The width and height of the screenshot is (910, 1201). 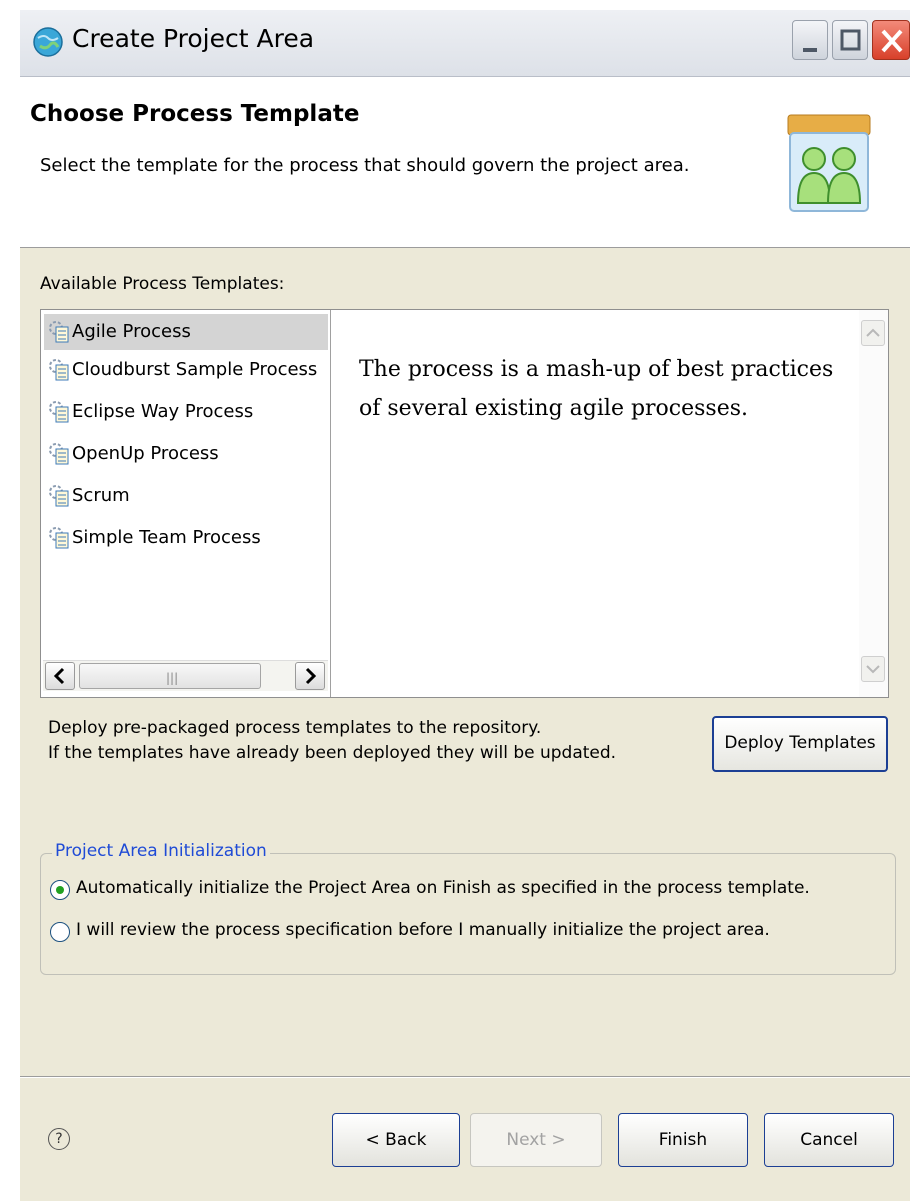 I want to click on chevron-left-icon, so click(x=59, y=676).